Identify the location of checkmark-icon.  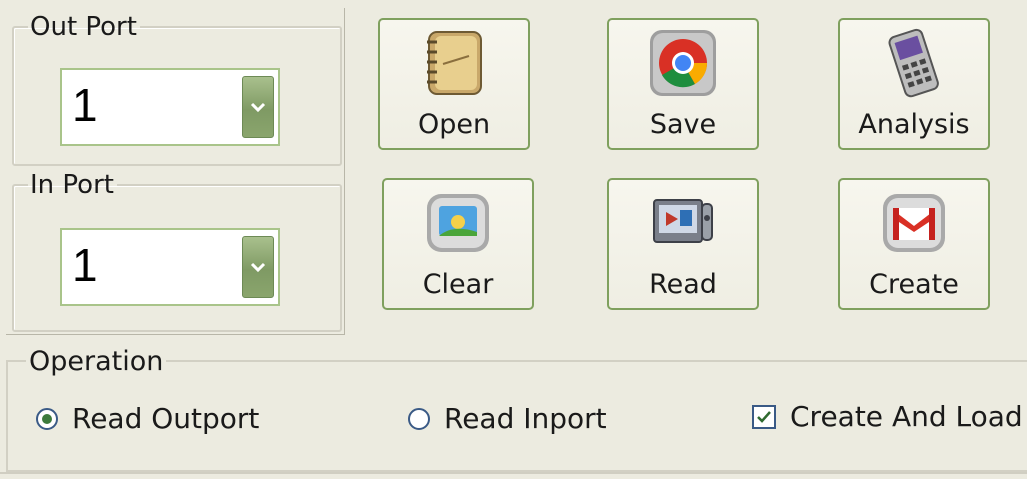
(764, 416).